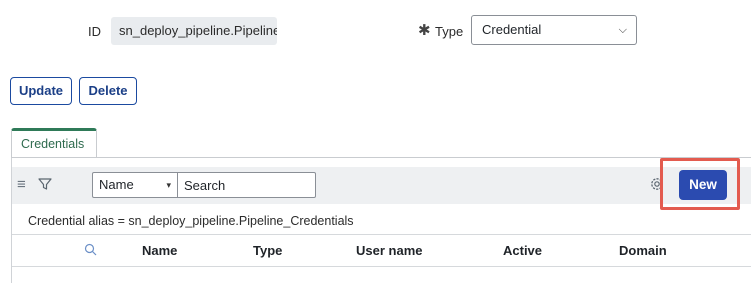  I want to click on type-label: Type, so click(449, 31).